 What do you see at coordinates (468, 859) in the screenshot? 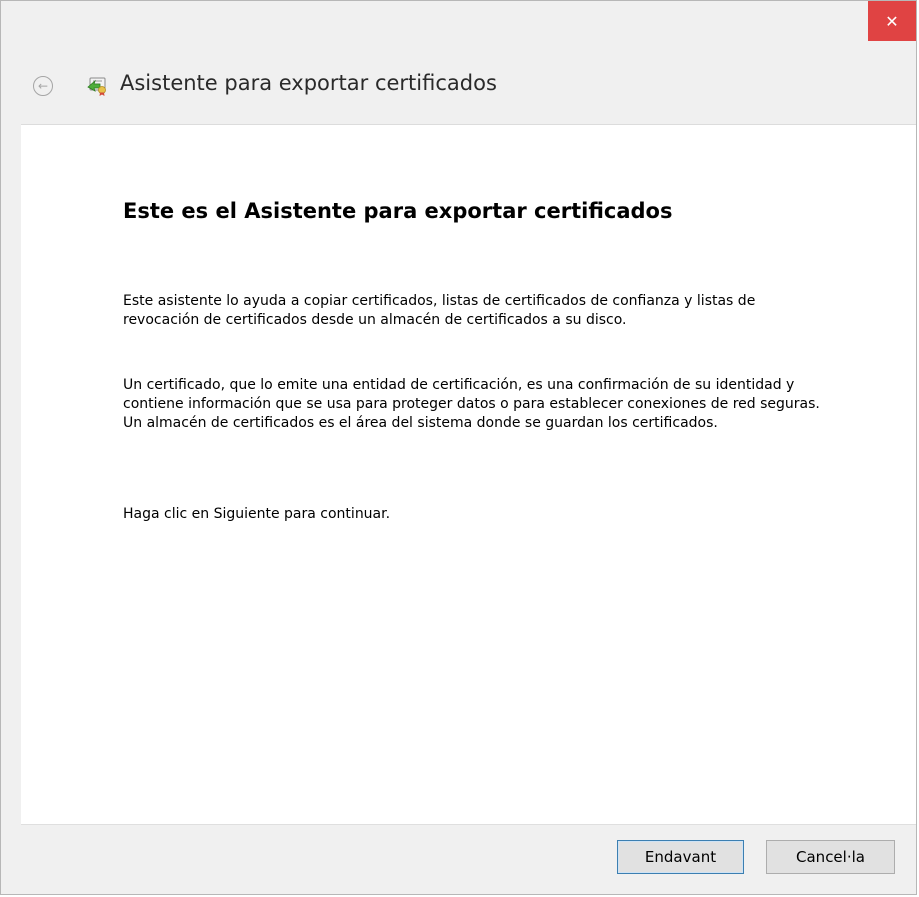
I see `wizard-footer: Endavant Cancel·la` at bounding box center [468, 859].